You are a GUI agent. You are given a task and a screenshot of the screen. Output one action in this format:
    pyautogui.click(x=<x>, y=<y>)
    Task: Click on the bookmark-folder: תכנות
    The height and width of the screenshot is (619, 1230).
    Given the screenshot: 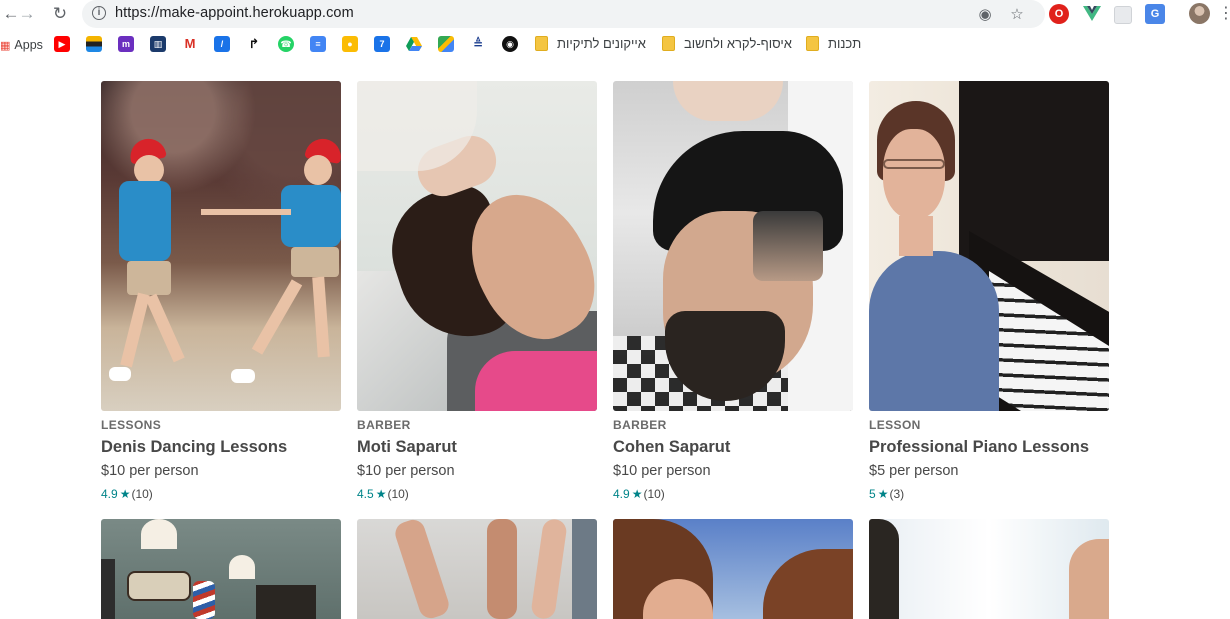 What is the action you would take?
    pyautogui.click(x=833, y=43)
    